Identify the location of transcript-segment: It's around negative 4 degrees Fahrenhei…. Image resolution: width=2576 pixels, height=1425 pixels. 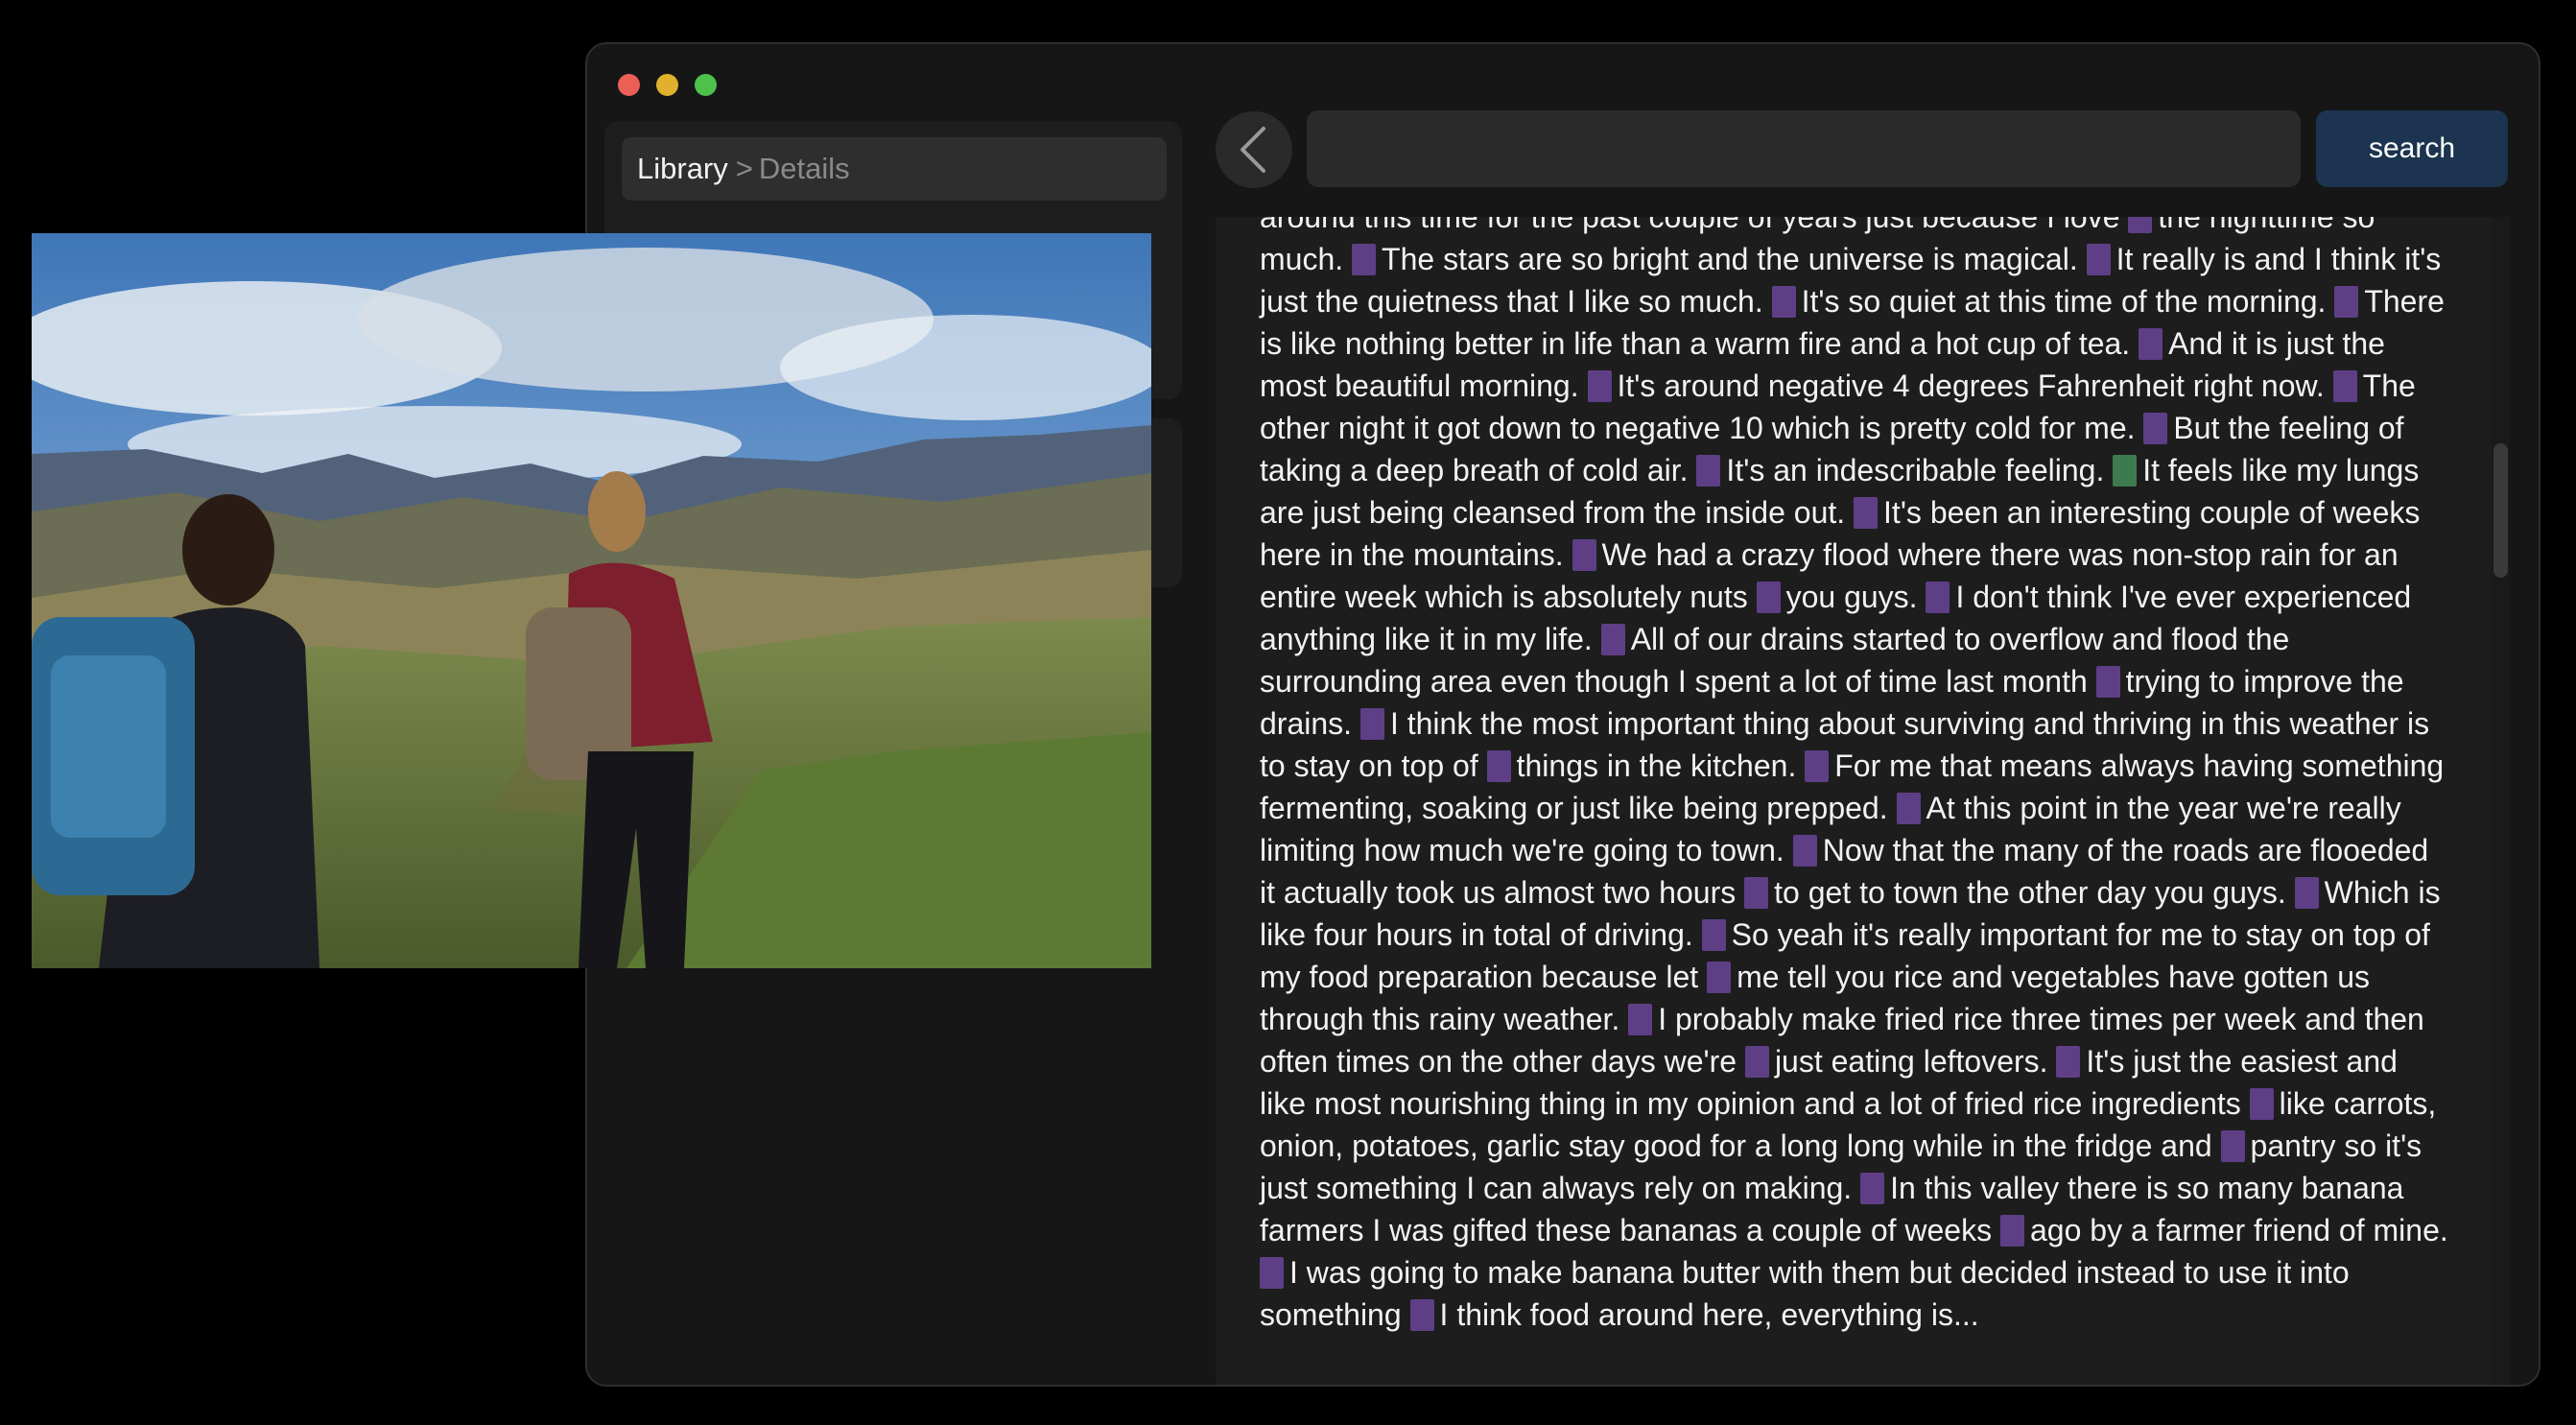
(1976, 385).